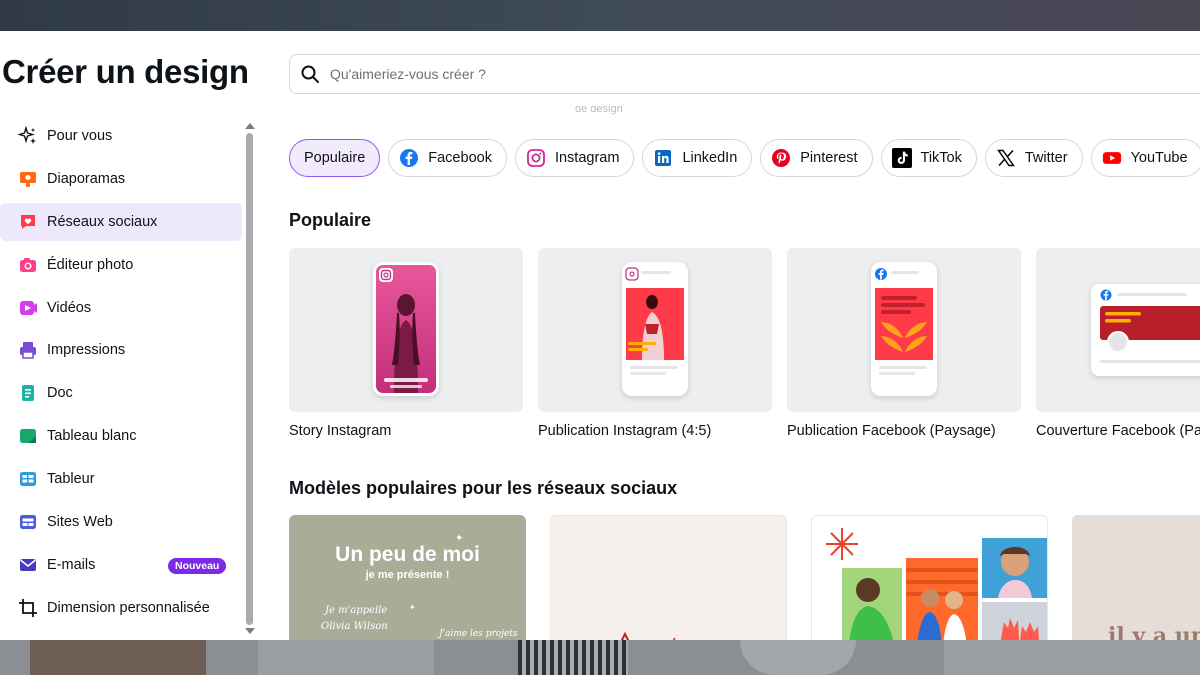  I want to click on sidebar-item-editeur-photo: Éditeur photo, so click(121, 265).